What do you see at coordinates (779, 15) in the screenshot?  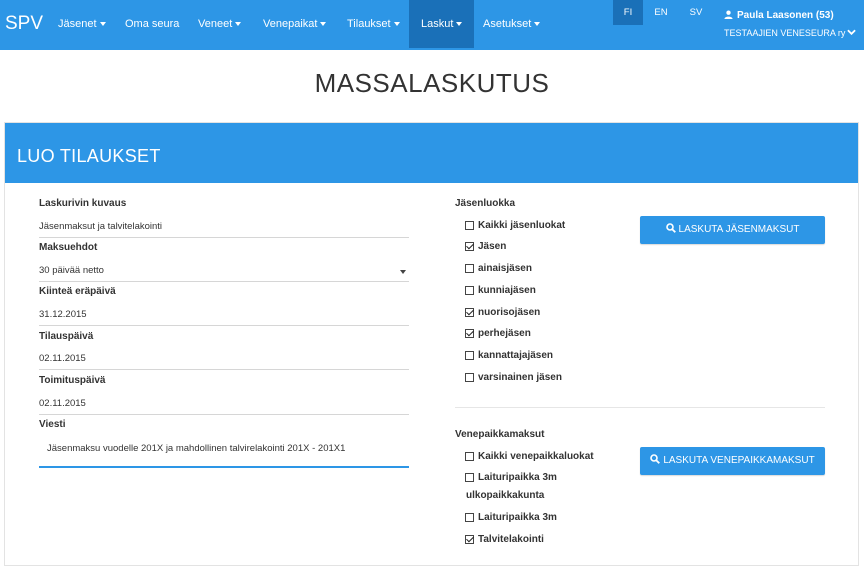 I see `user-menu: Paula Laasonen (53)` at bounding box center [779, 15].